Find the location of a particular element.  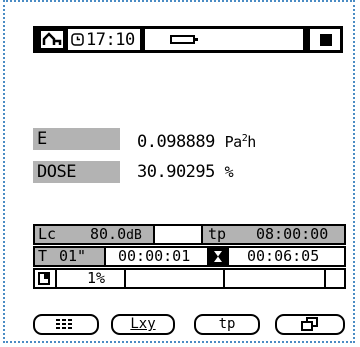

t-cell: T 01" is located at coordinates (69, 256).